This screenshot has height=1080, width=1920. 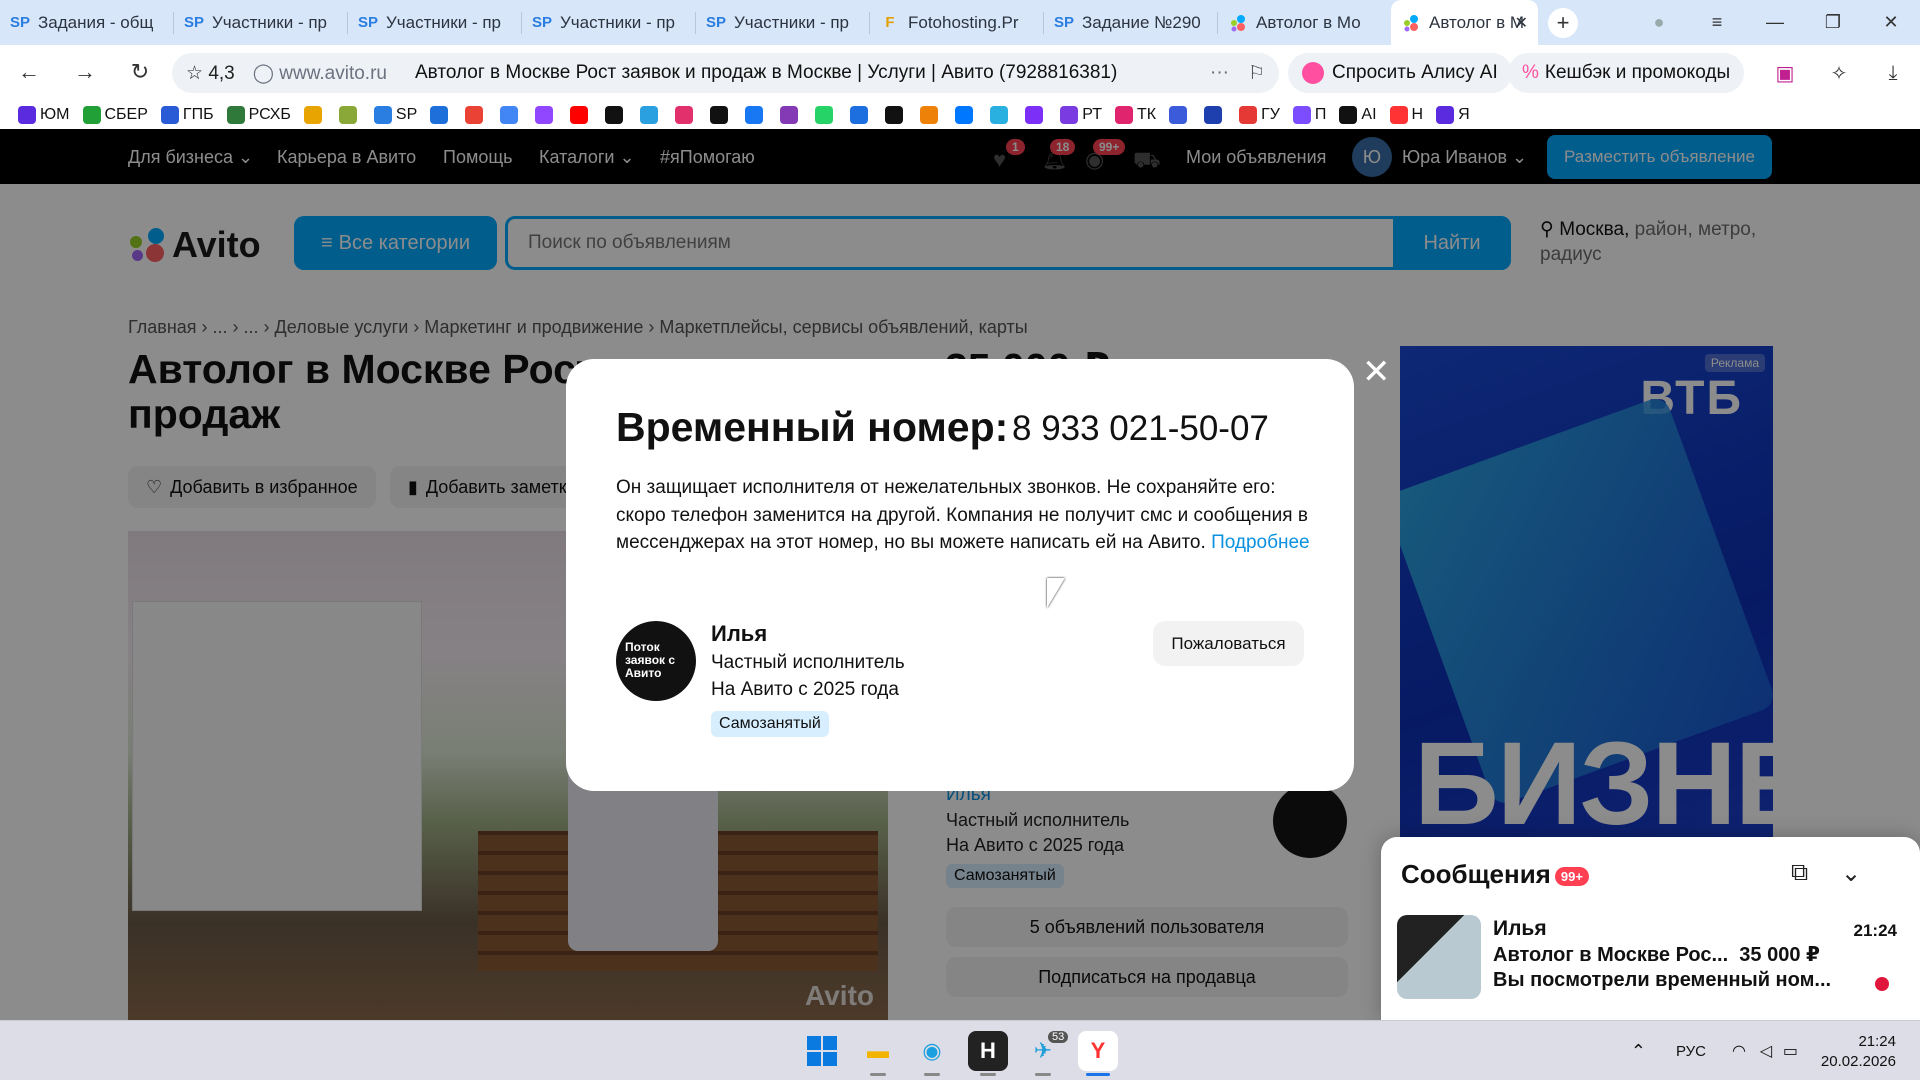 I want to click on seller-logo-avatar: Поток заявок с Авито, so click(x=656, y=661).